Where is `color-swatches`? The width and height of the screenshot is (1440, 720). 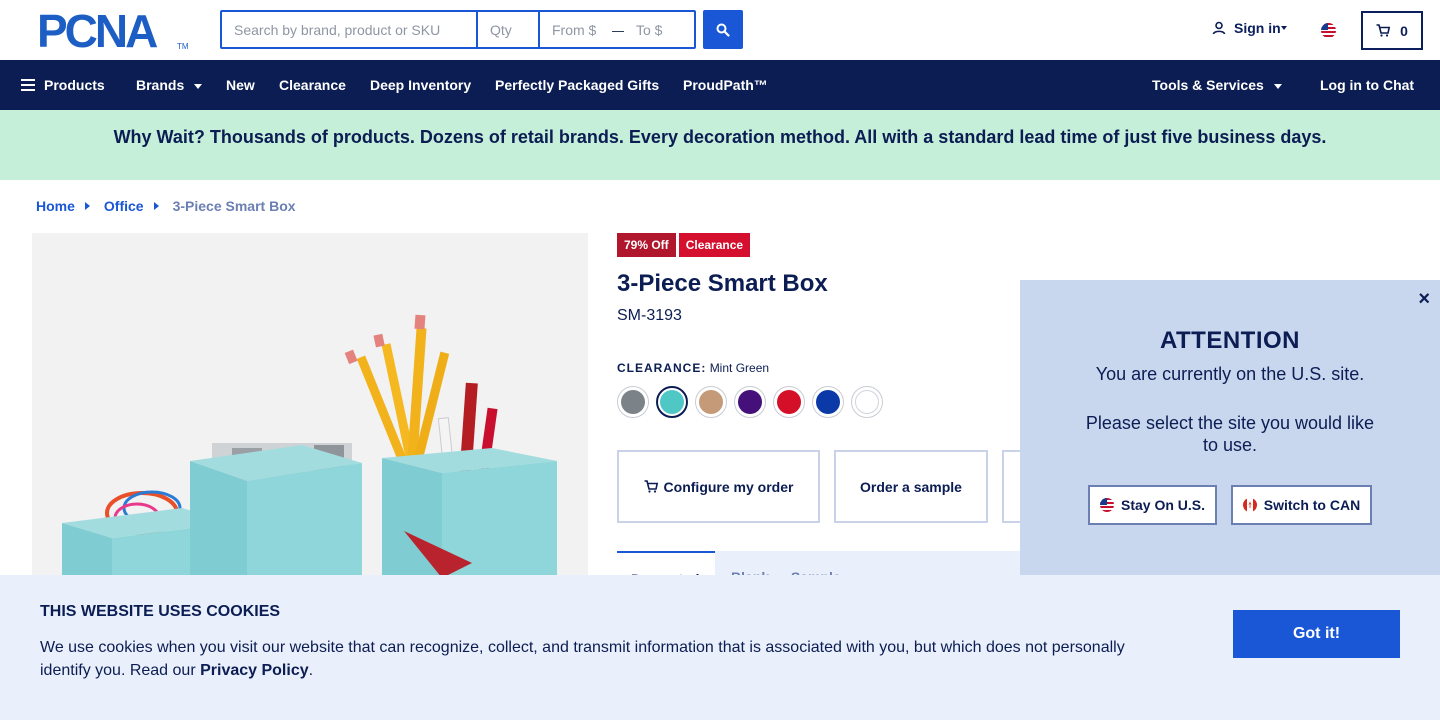
color-swatches is located at coordinates (750, 402).